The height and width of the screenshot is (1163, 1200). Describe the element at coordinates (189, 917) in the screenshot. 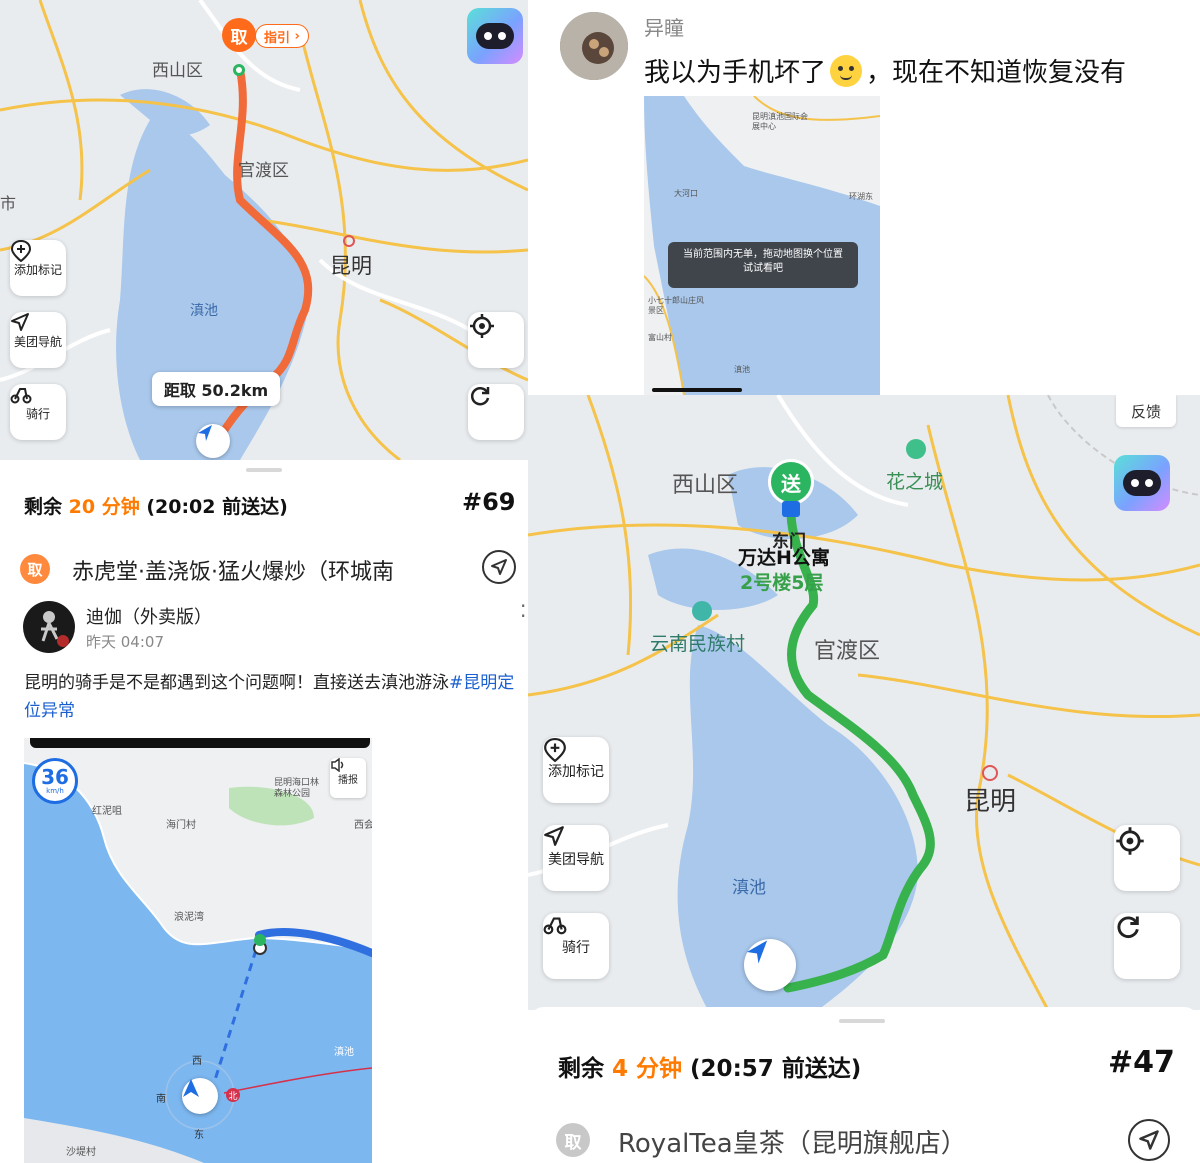

I see `place-langni: 浪泥湾` at that location.